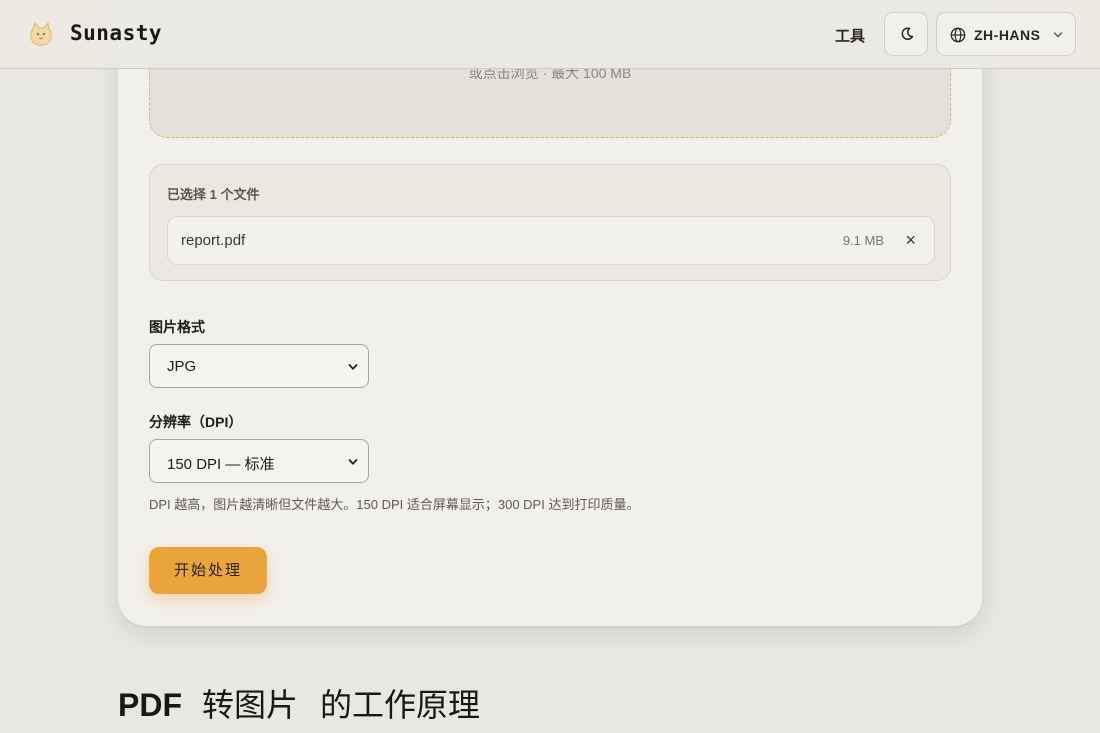  Describe the element at coordinates (910, 240) in the screenshot. I see `close-icon: ×` at that location.